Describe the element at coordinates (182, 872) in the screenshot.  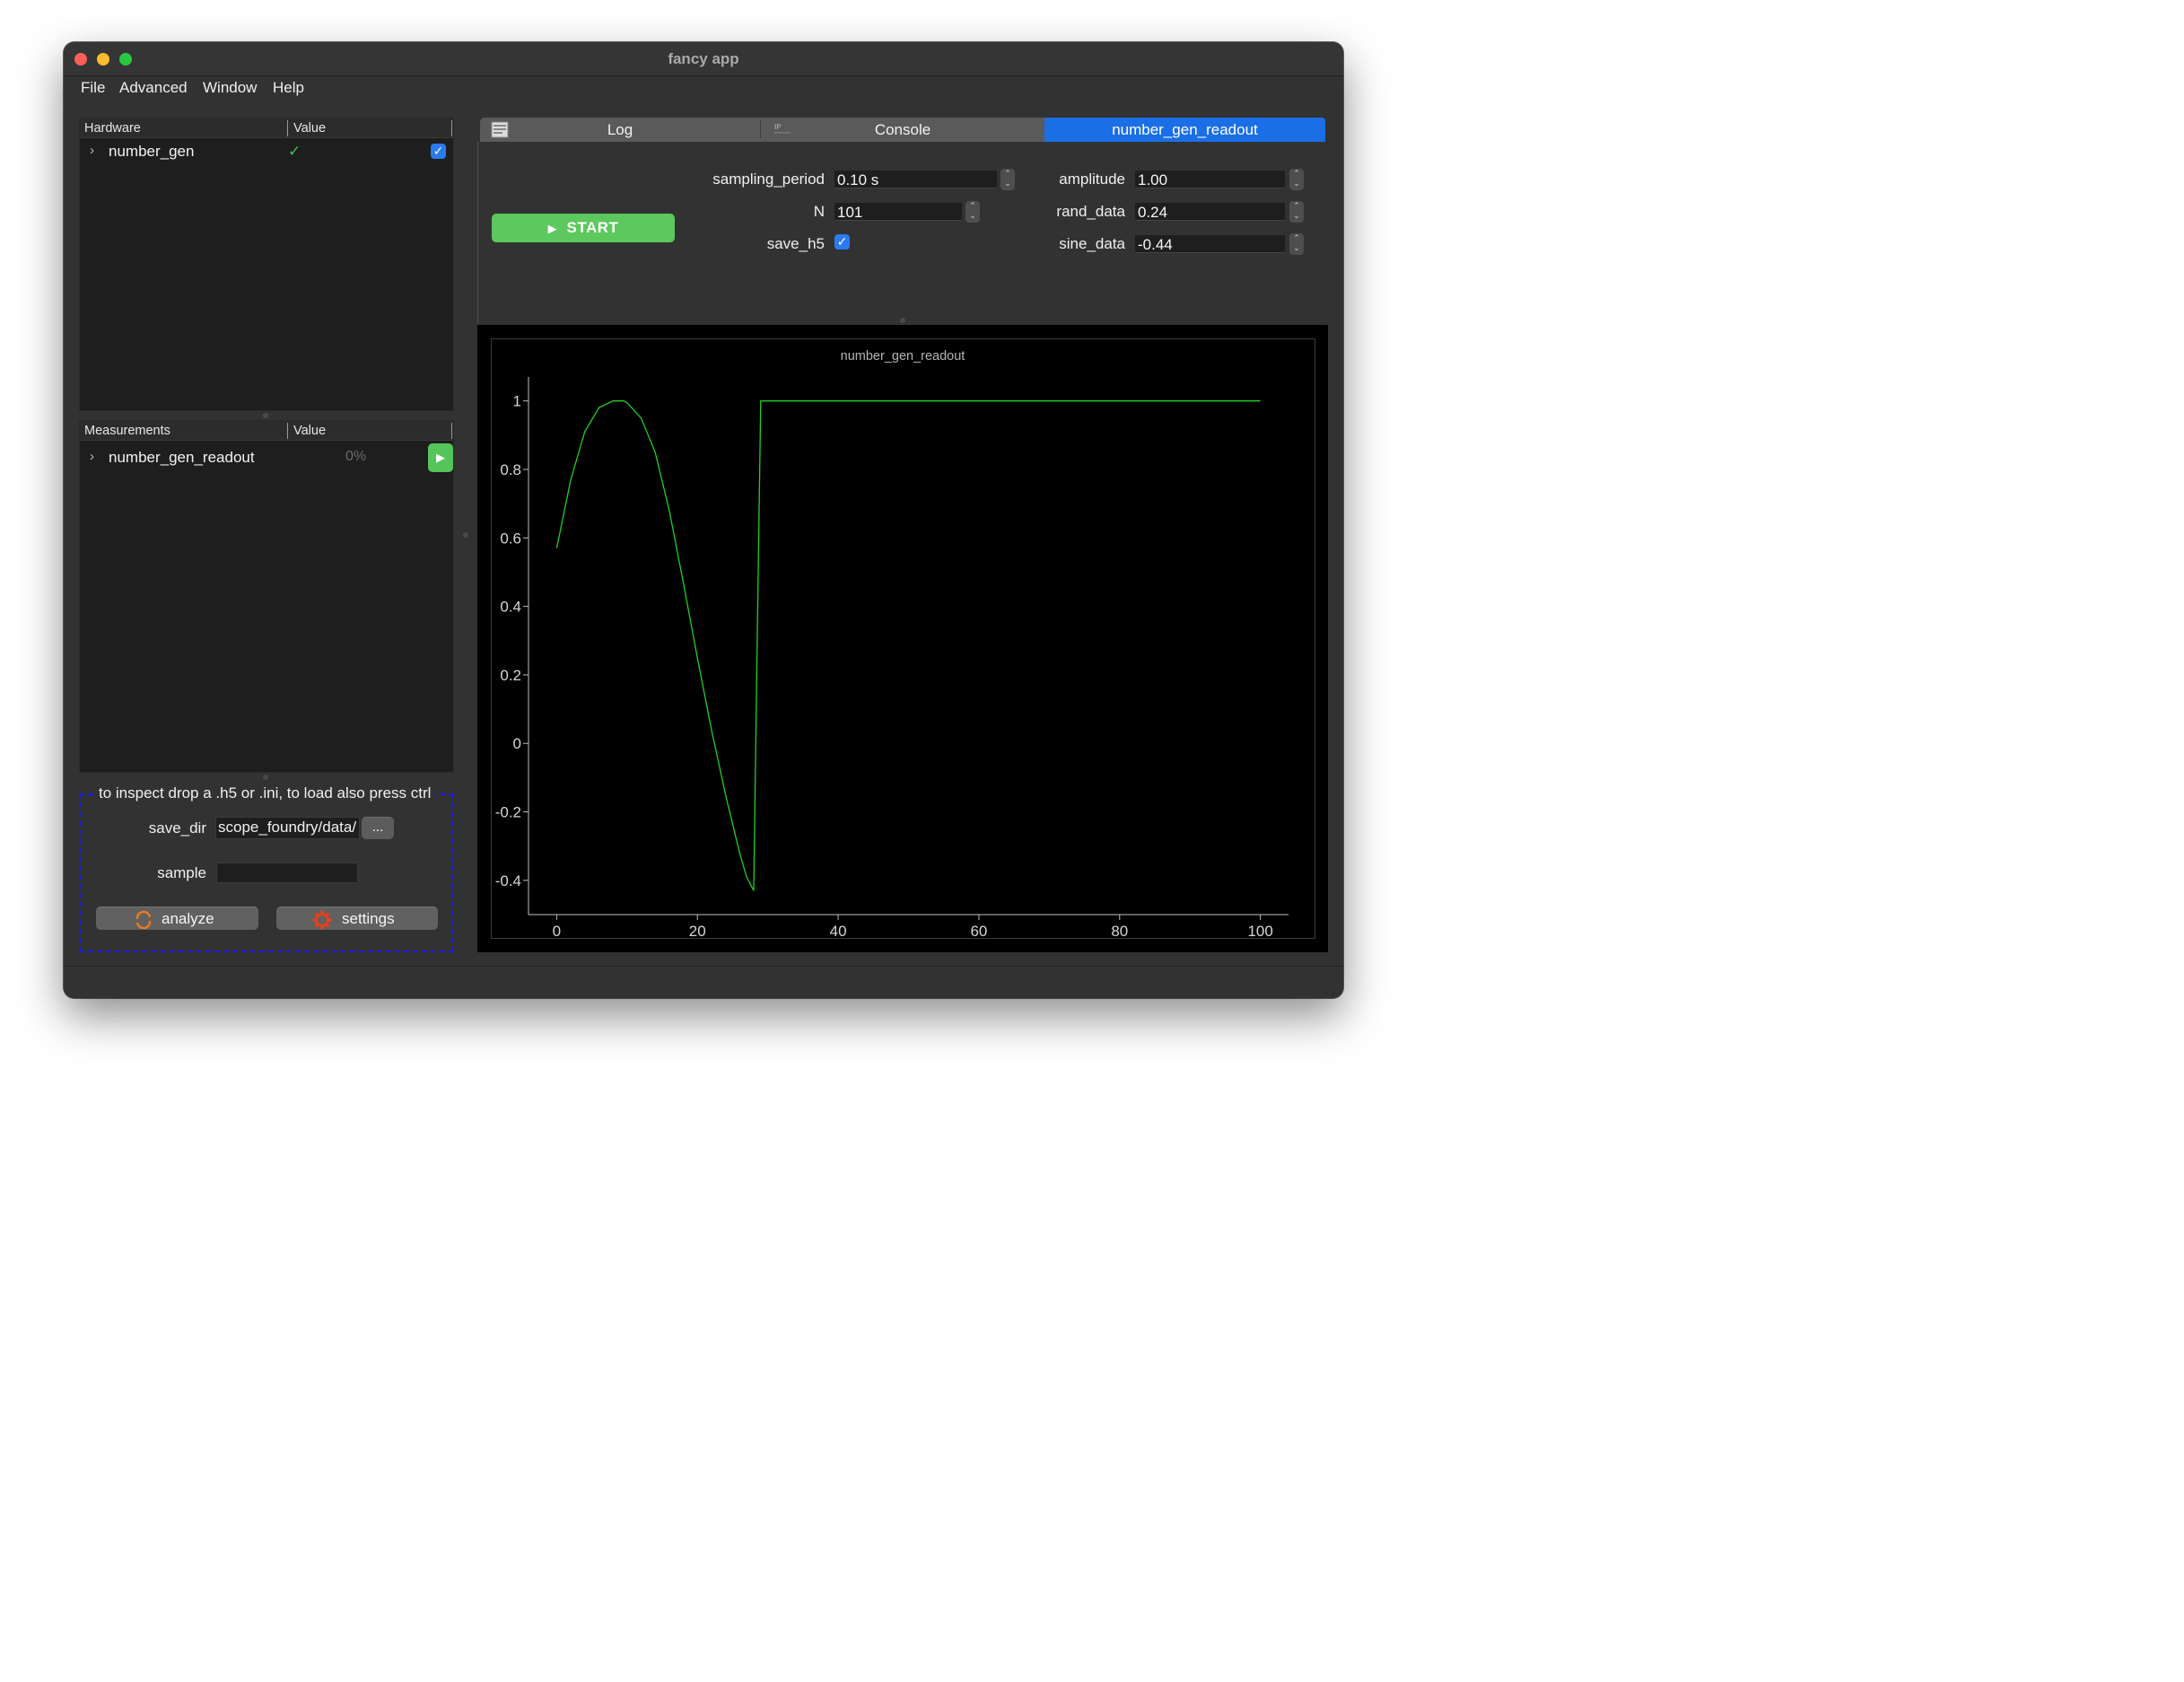
I see `sample-label: sample` at that location.